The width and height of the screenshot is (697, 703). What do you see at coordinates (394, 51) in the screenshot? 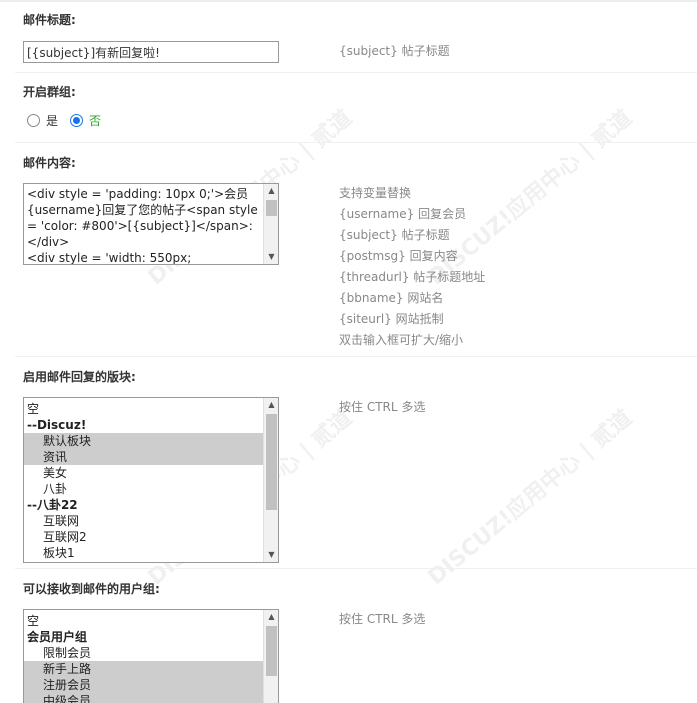
I see `subject-tip: {subject} 帖子标题` at bounding box center [394, 51].